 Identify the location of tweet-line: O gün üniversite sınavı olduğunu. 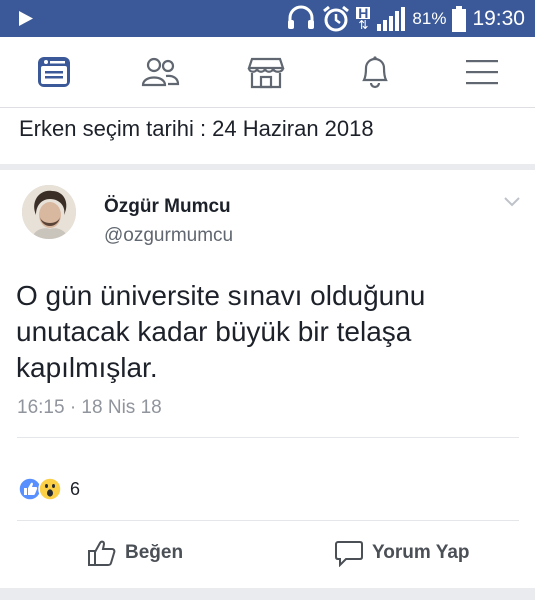
(221, 295).